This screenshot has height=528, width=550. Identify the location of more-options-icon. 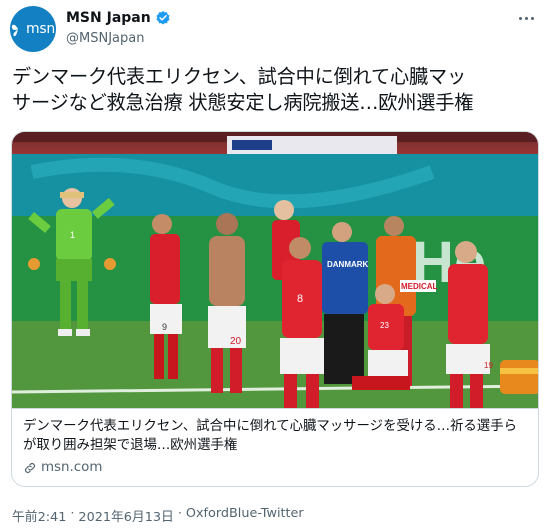
(526, 18).